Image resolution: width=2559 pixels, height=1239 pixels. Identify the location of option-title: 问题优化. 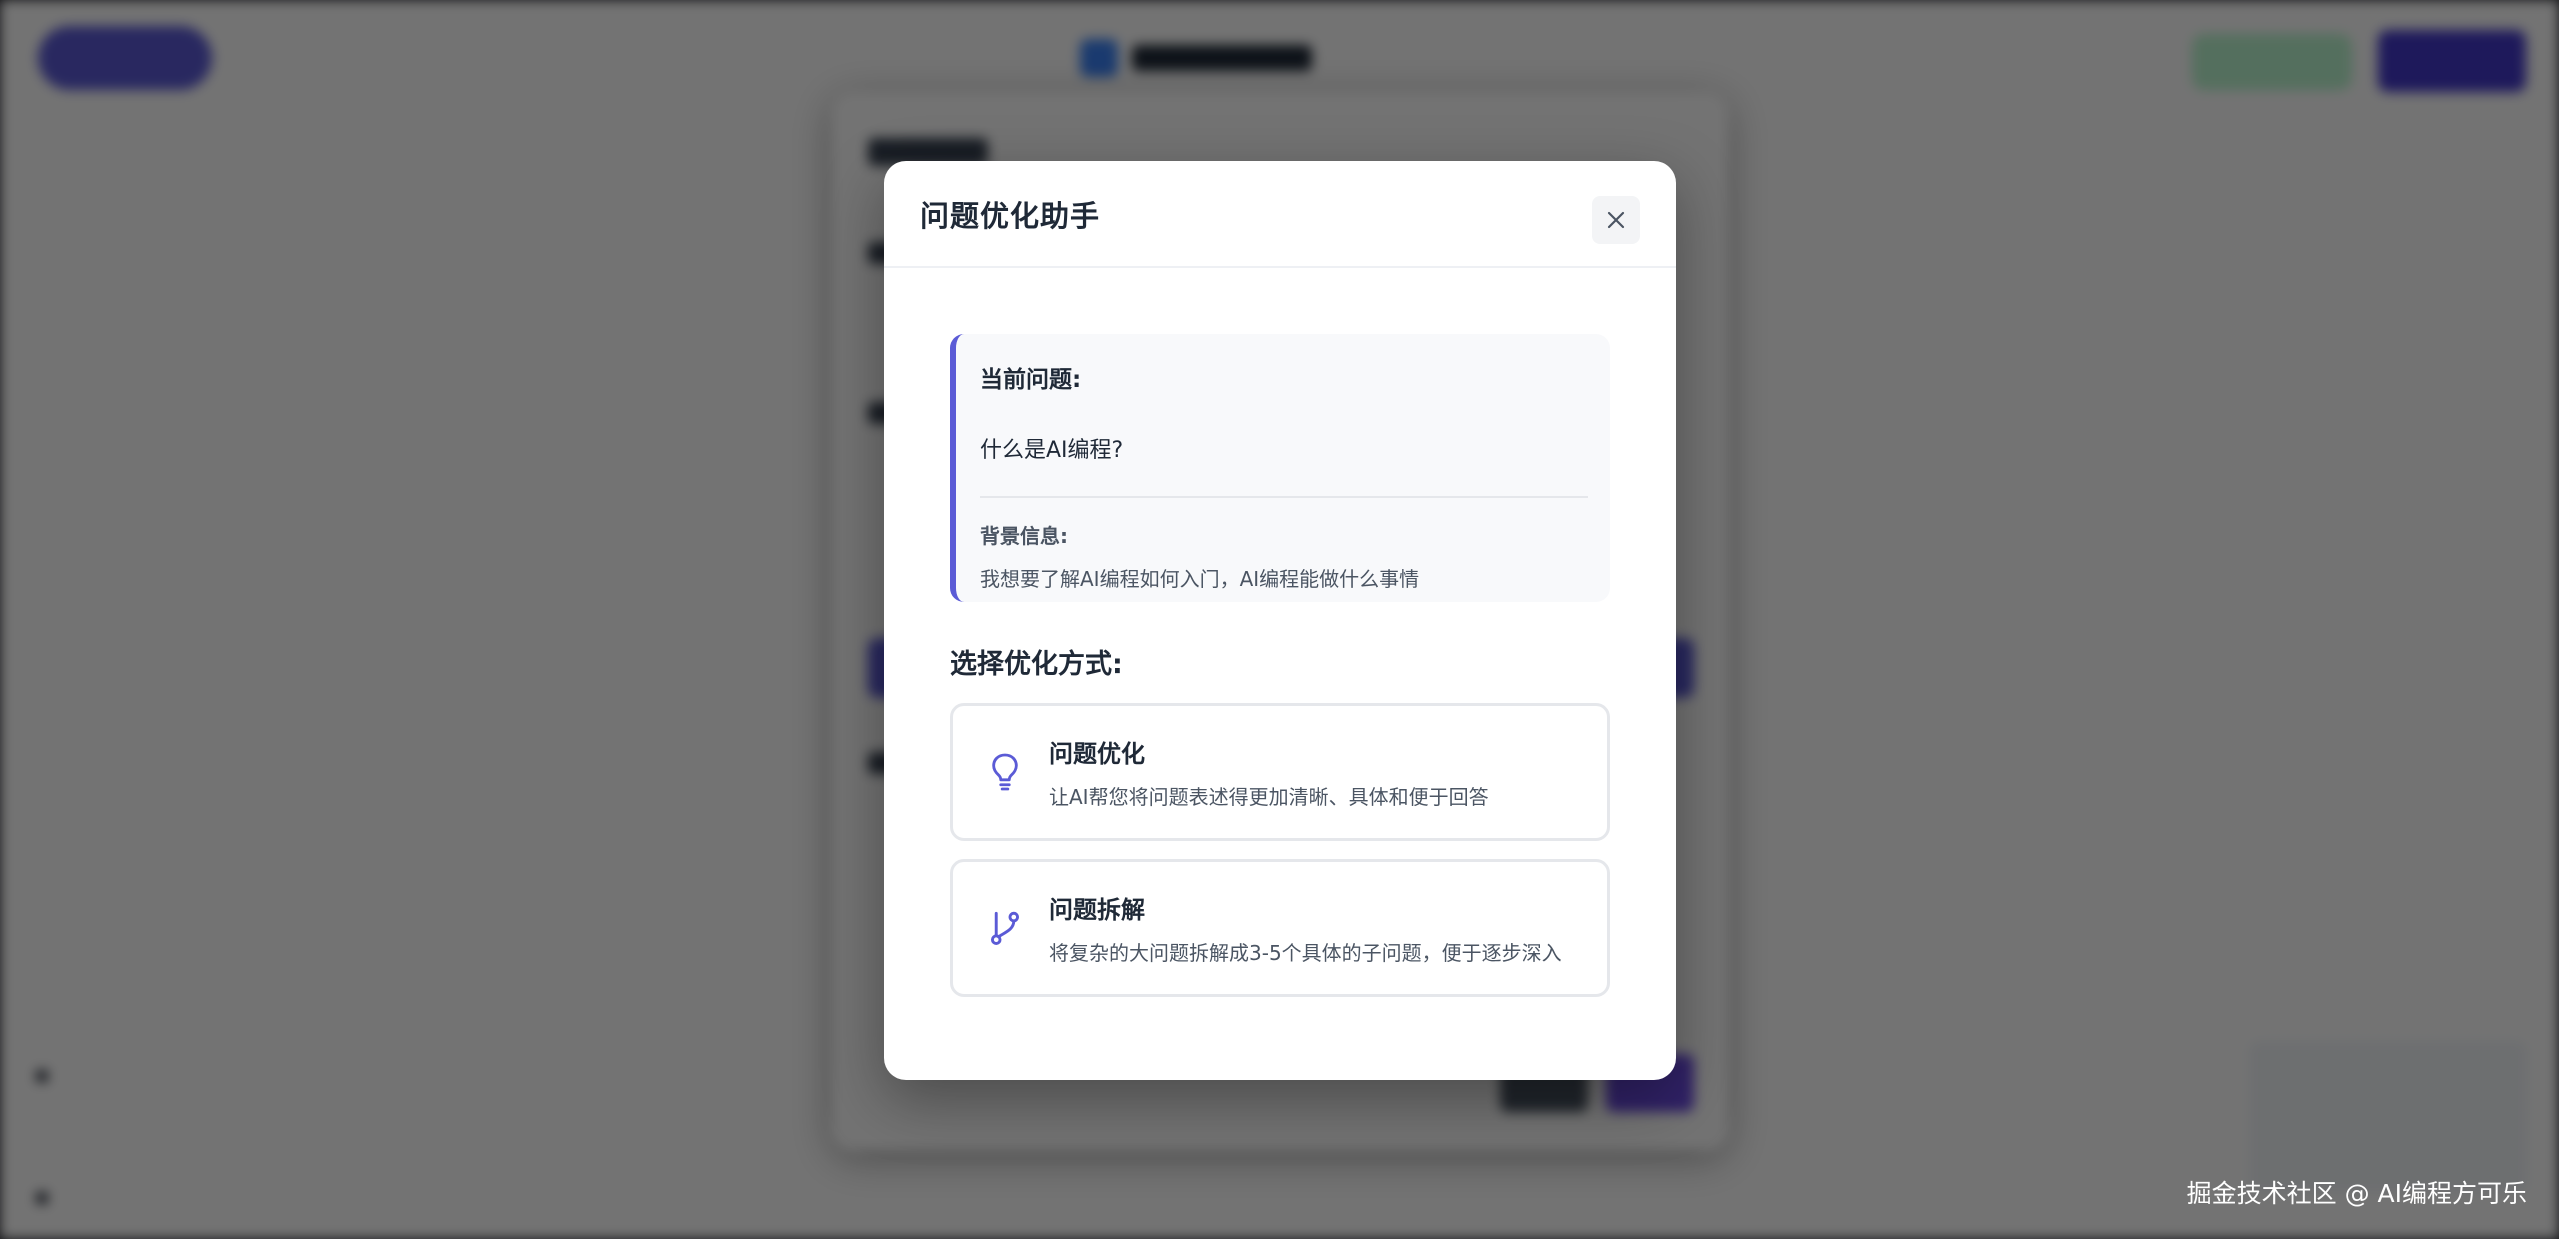
(1097, 754).